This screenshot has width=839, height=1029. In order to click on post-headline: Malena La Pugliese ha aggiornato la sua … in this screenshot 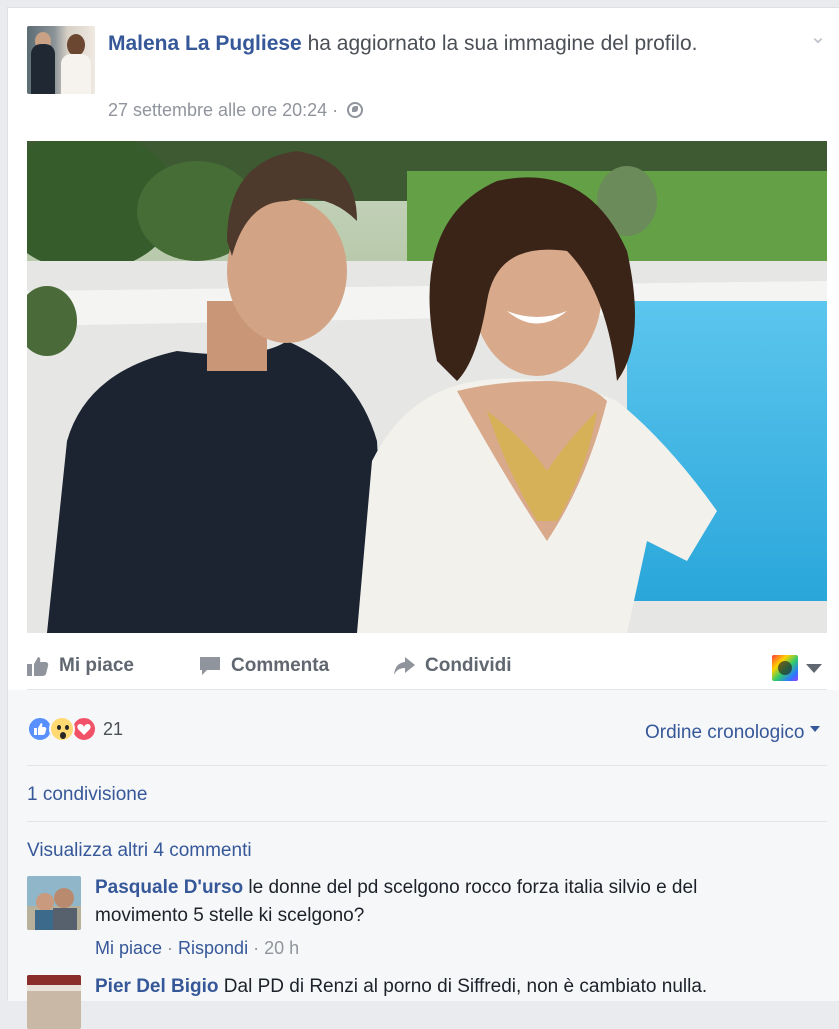, I will do `click(428, 43)`.